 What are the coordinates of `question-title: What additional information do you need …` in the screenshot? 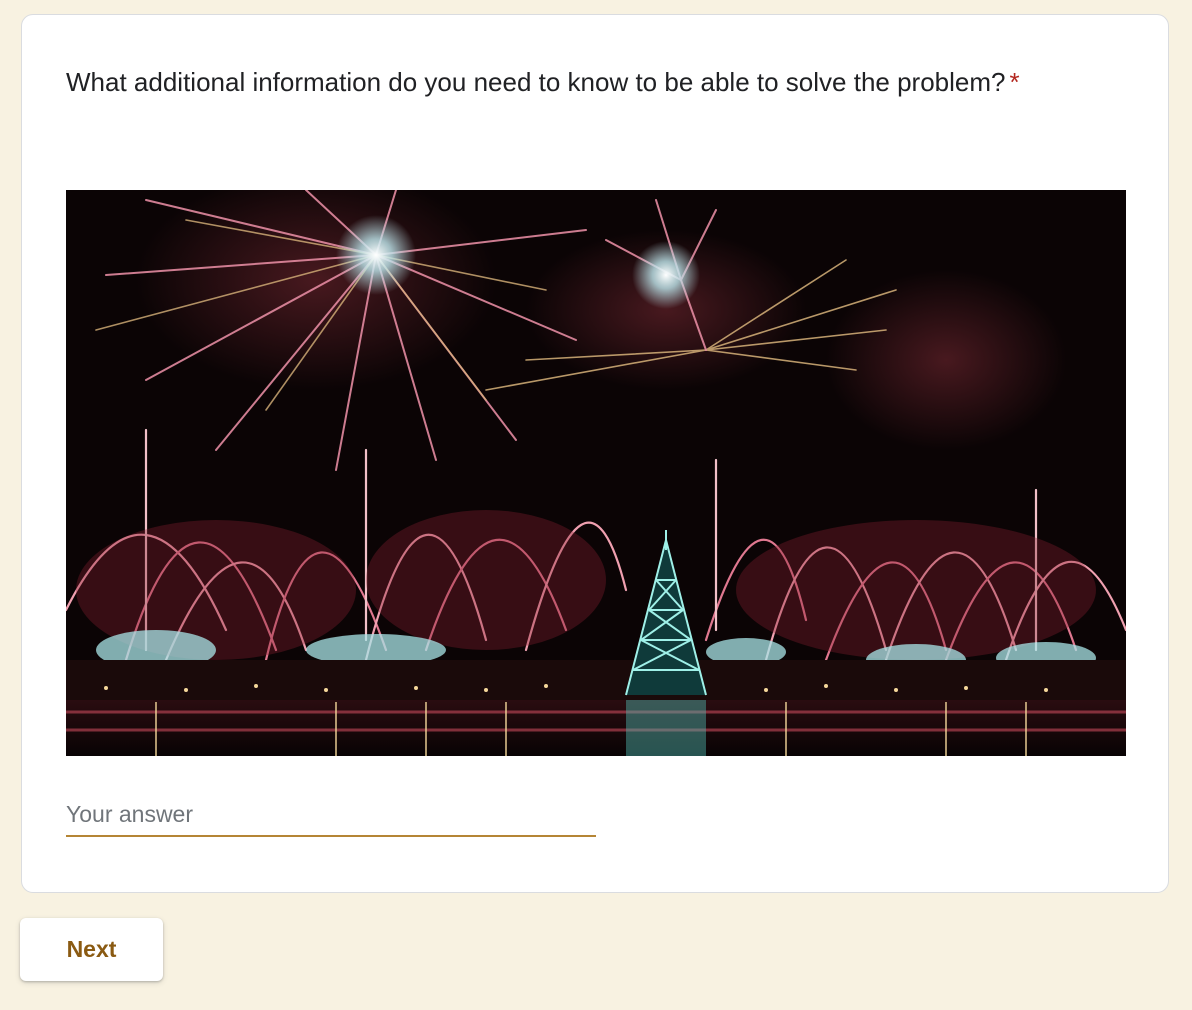 It's located at (566, 82).